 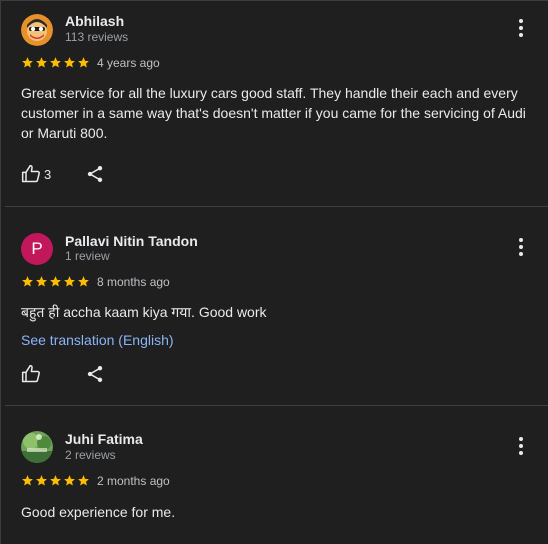 I want to click on reviewer-name: Juhi Fatima, so click(x=104, y=439).